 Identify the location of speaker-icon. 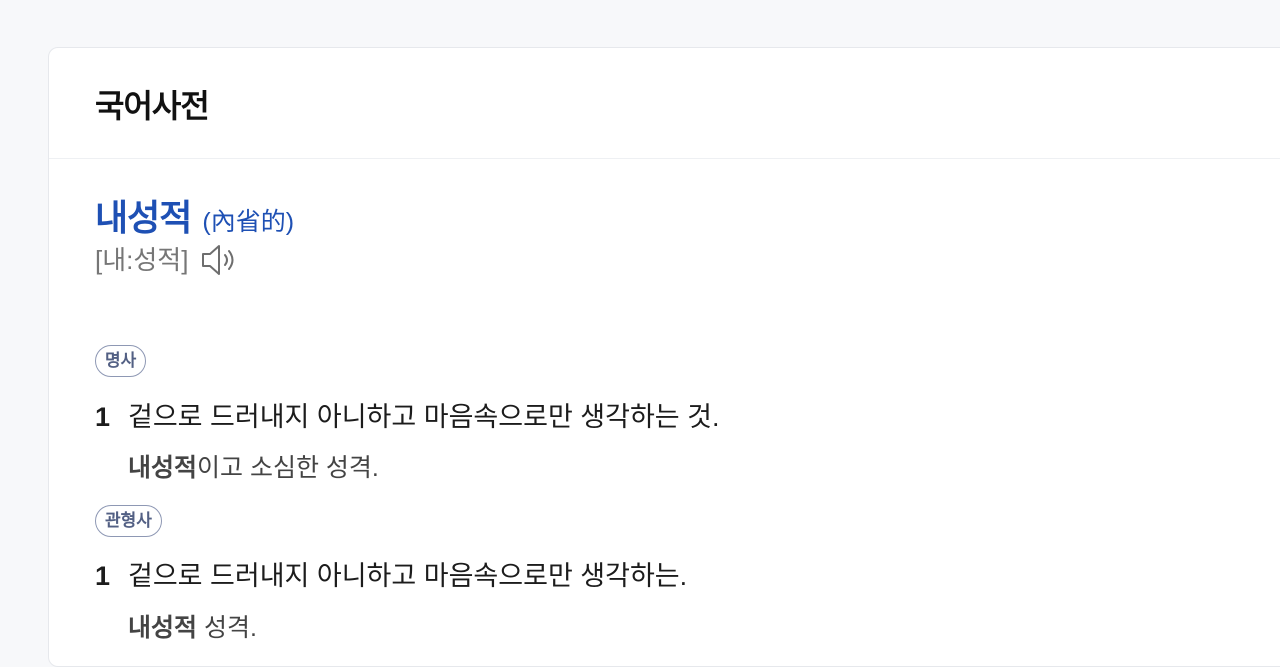
(219, 260).